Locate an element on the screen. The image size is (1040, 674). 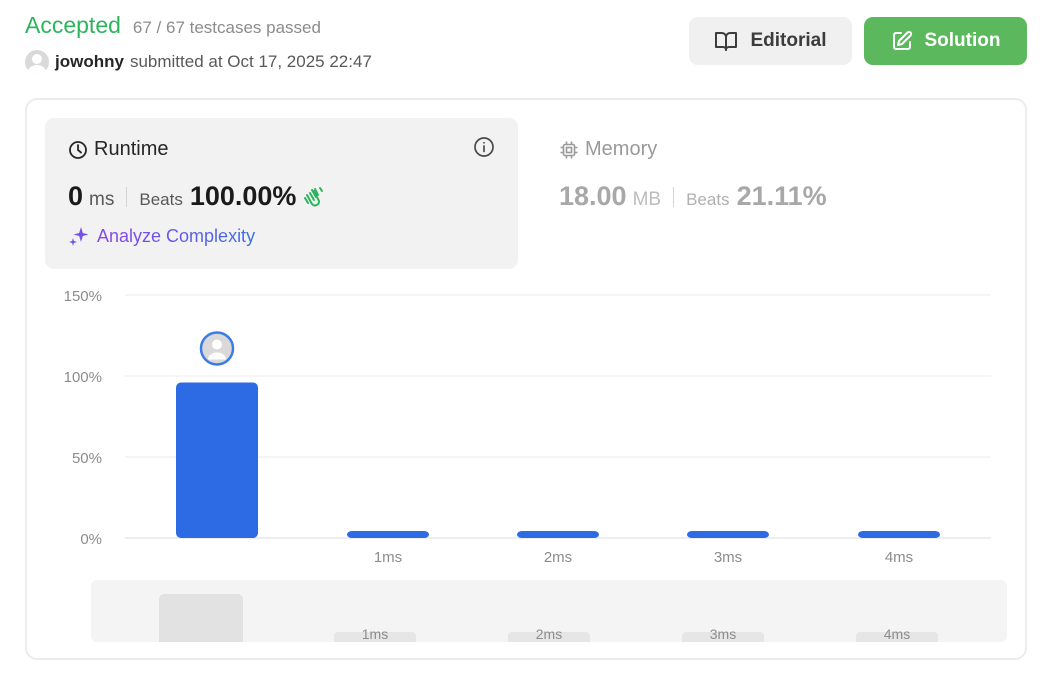
submission-meta: jowohny submitted at Oct 17, 2025 22:47 is located at coordinates (198, 62).